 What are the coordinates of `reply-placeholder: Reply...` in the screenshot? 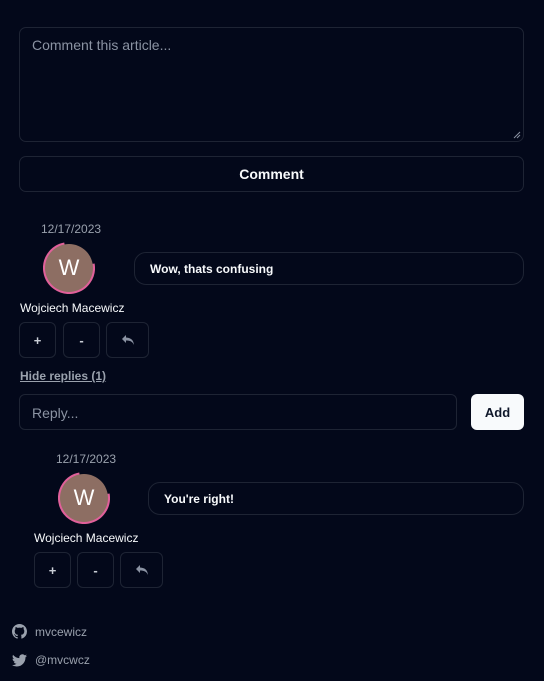 It's located at (55, 413).